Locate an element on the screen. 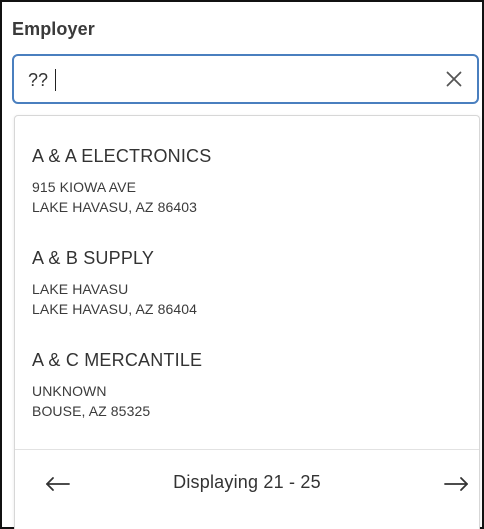 The width and height of the screenshot is (484, 529). arrow-right-icon is located at coordinates (456, 484).